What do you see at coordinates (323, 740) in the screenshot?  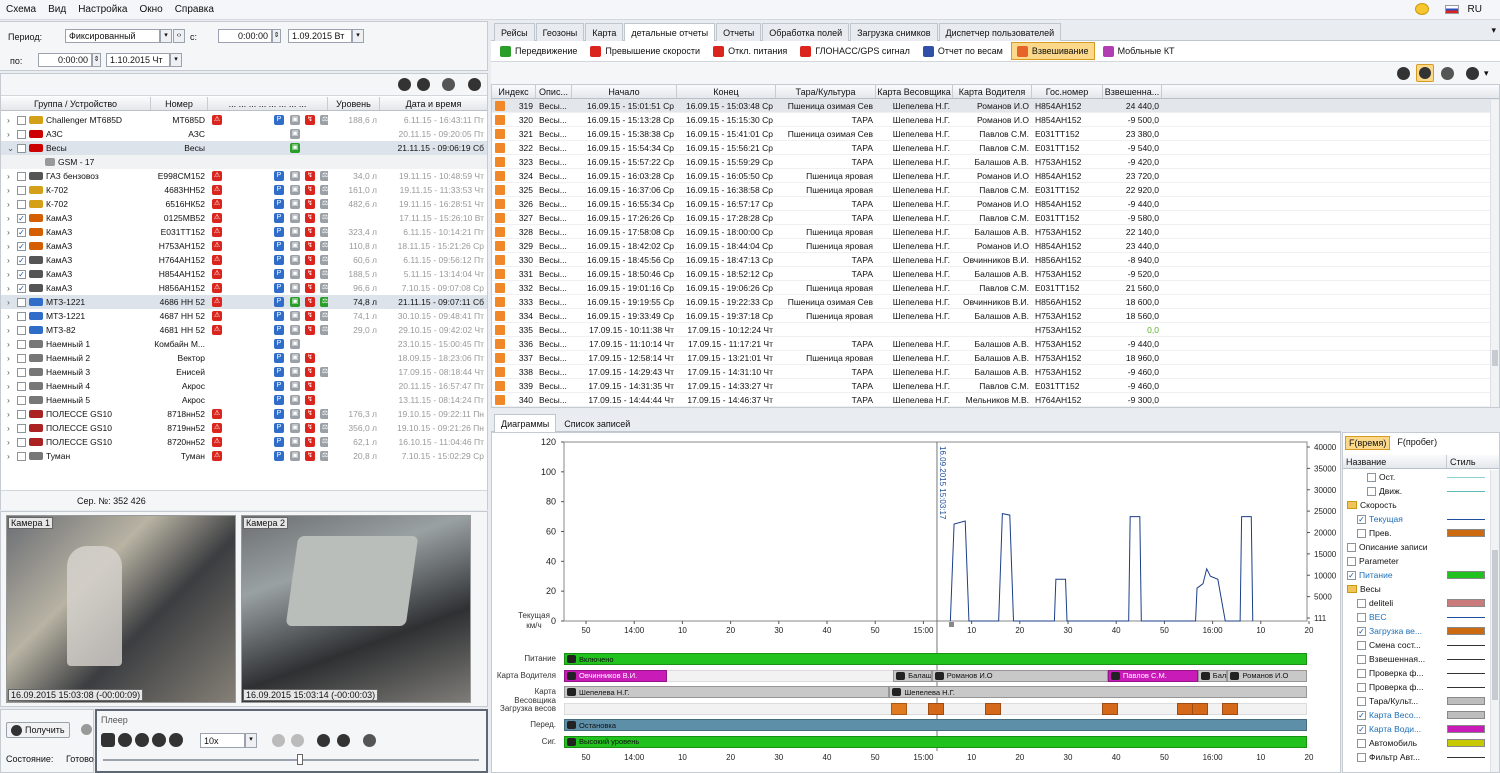 I see `parking-icon` at bounding box center [323, 740].